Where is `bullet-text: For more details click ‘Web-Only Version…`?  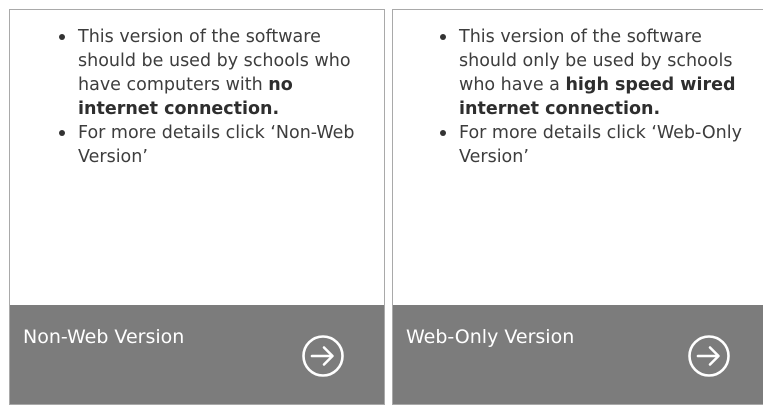 bullet-text: For more details click ‘Web-Only Version… is located at coordinates (600, 145).